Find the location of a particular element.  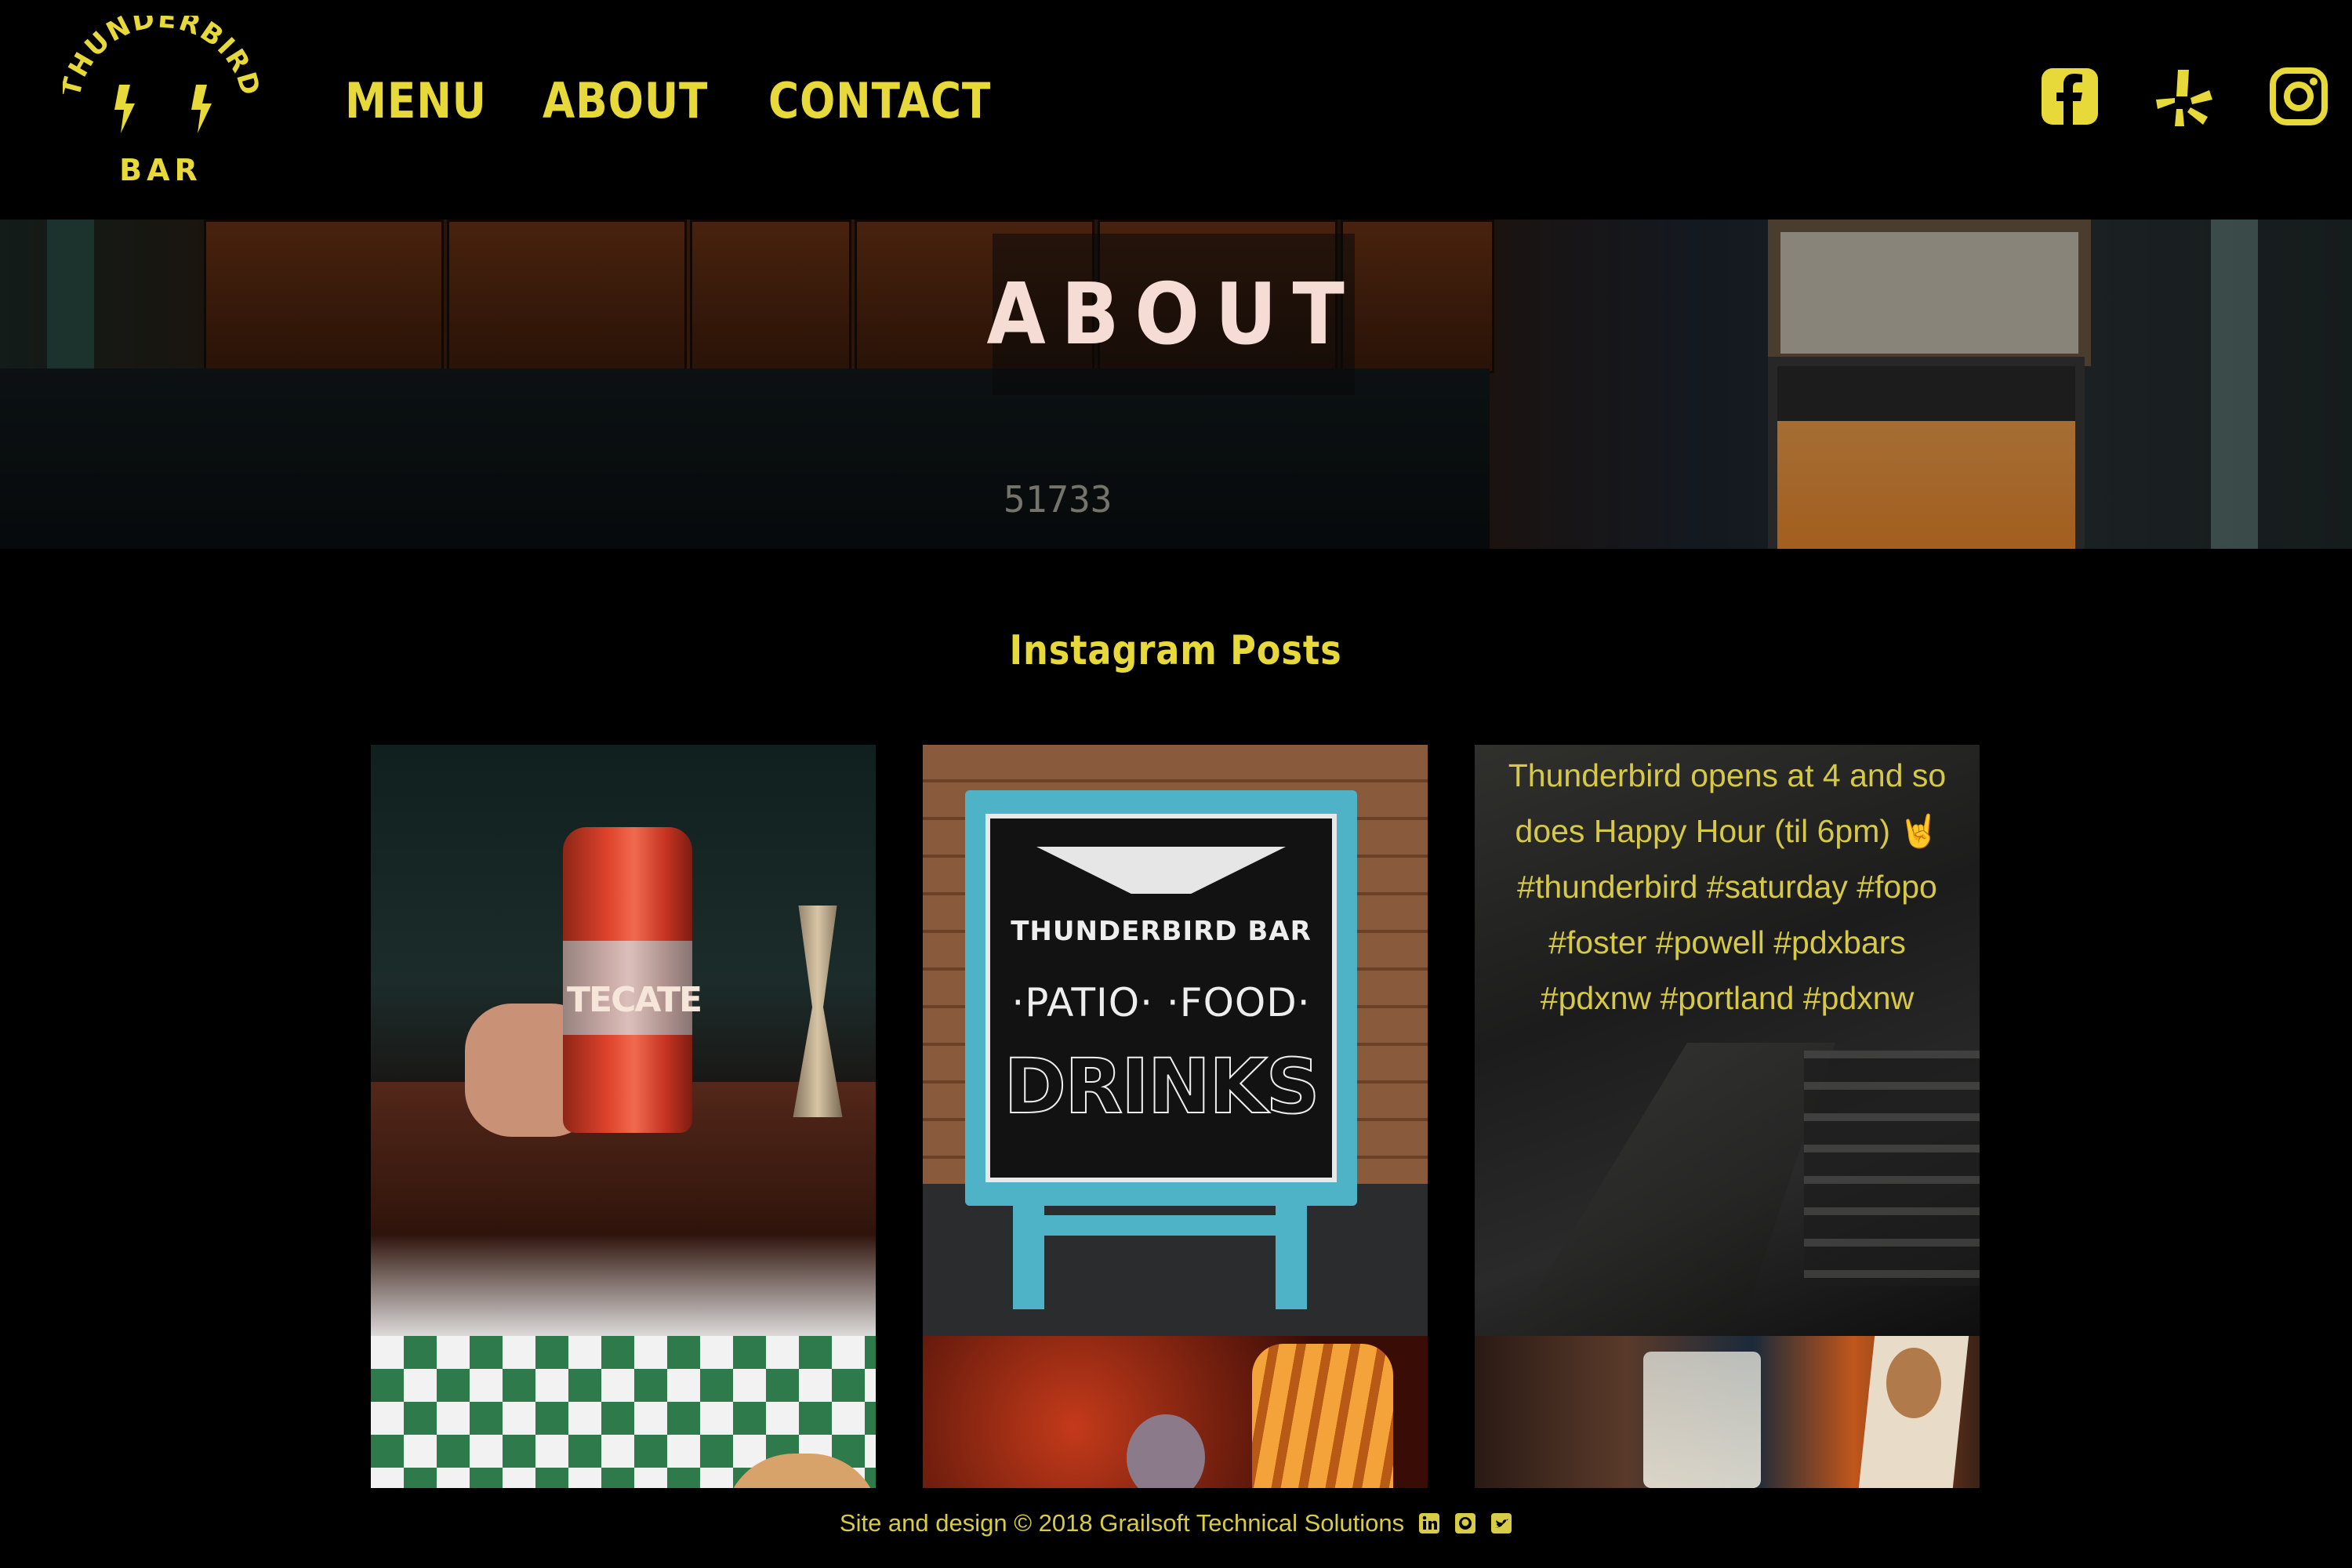

site-header: THUNDERBIRD BAR Menu About Contact is located at coordinates (1176, 110).